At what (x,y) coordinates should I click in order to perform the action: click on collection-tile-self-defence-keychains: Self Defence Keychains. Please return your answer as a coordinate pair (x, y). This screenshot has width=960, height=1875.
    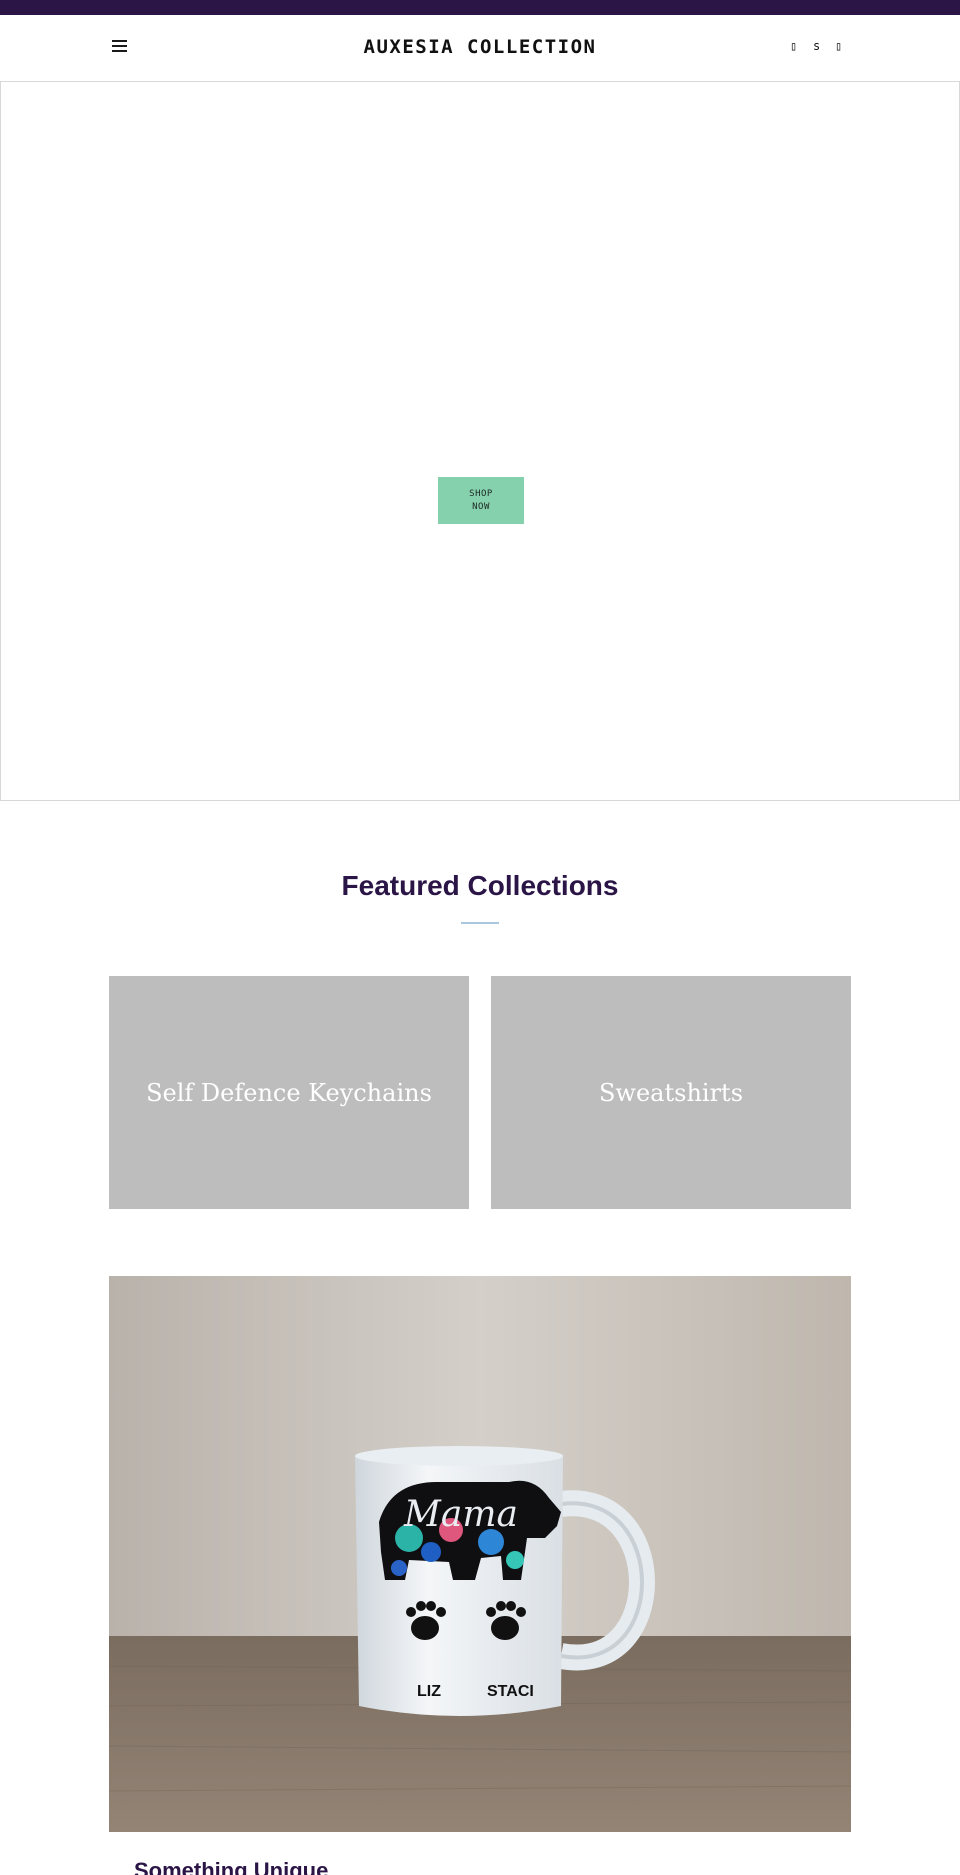
    Looking at the image, I should click on (289, 1092).